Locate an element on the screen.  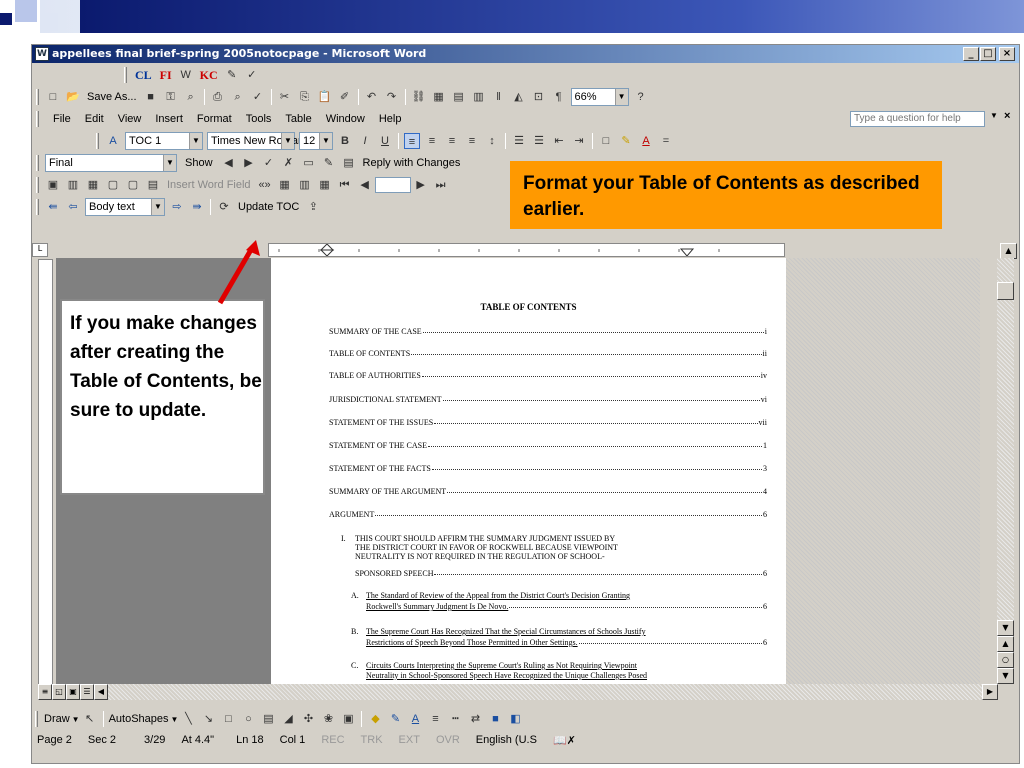
toc-entry: SUMMARY OF THE CASE i is located at coordinates (548, 331).